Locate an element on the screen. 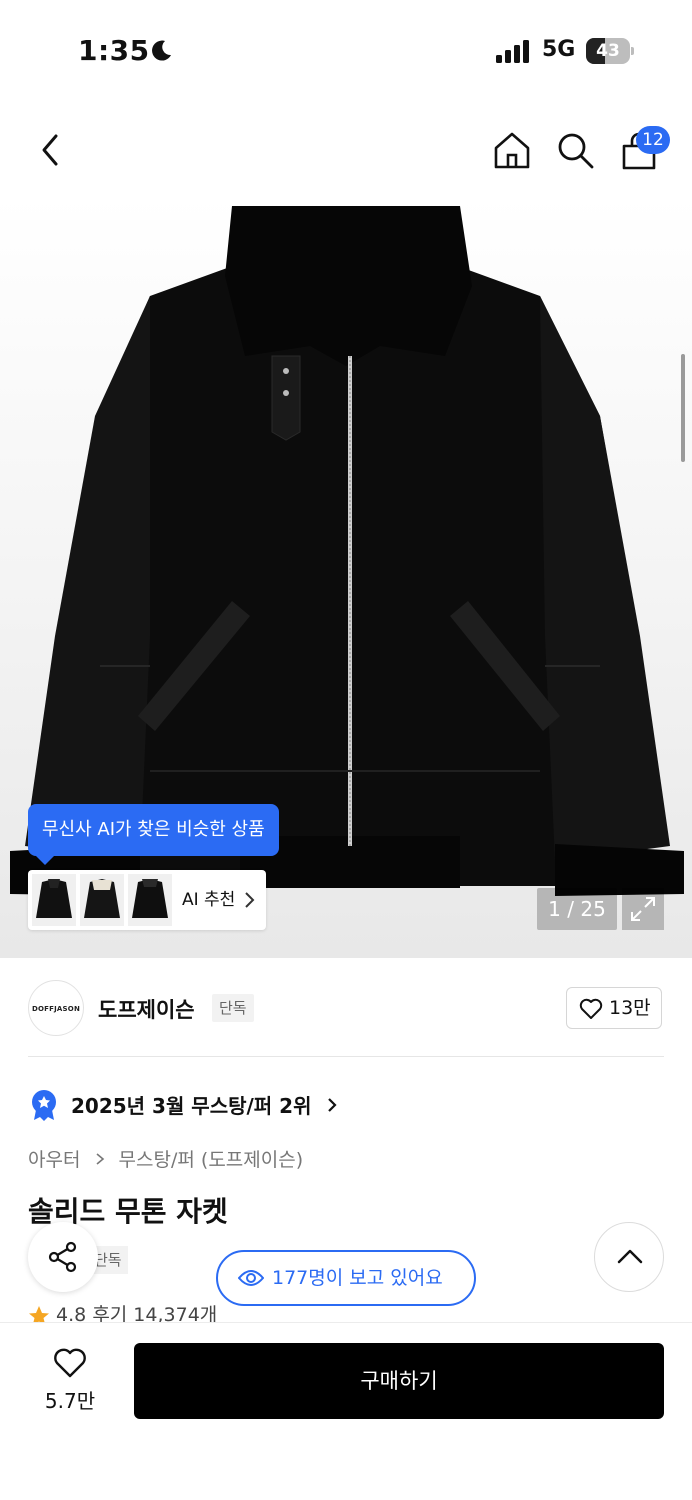  viewers-indicator: 177명이 보고 있어요 is located at coordinates (346, 1278).